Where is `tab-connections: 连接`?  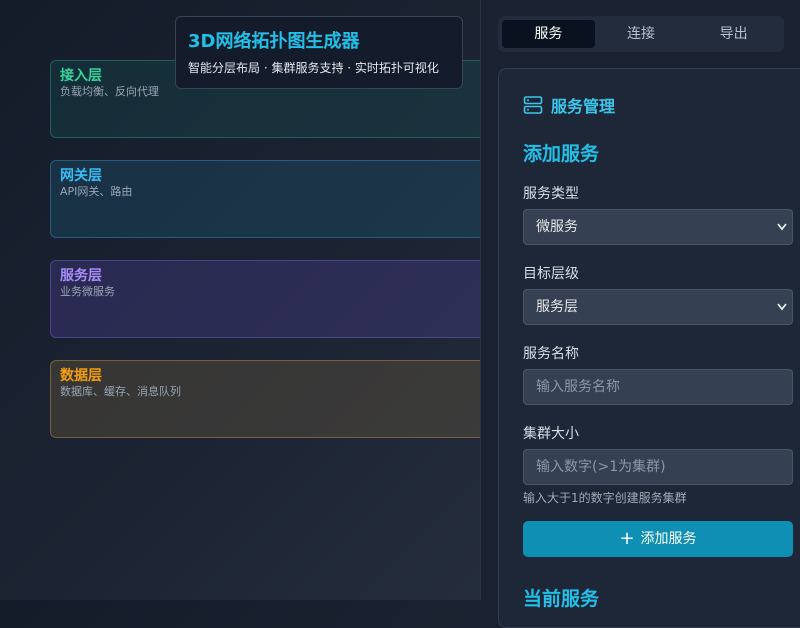 tab-connections: 连接 is located at coordinates (641, 34).